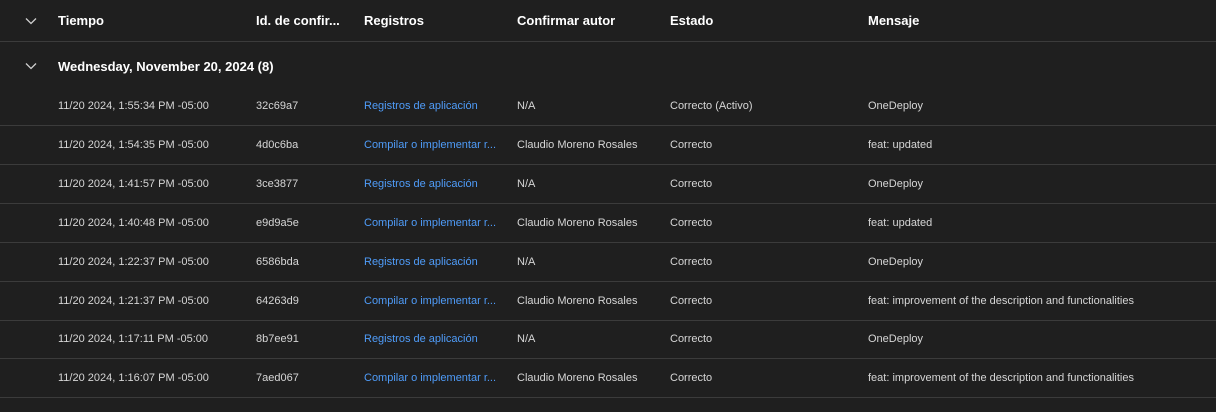 The image size is (1216, 412). I want to click on cell-time: 11/20 2024, 1:40:48 PM -05:00, so click(133, 223).